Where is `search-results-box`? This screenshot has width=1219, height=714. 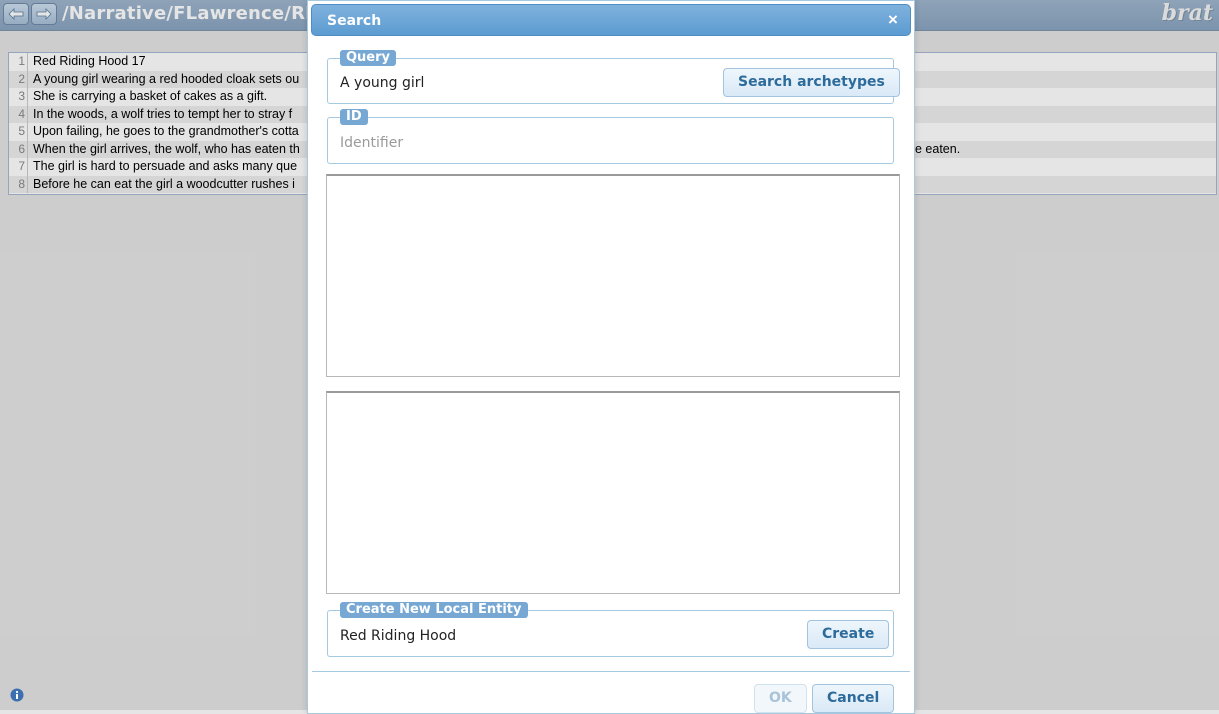
search-results-box is located at coordinates (613, 275).